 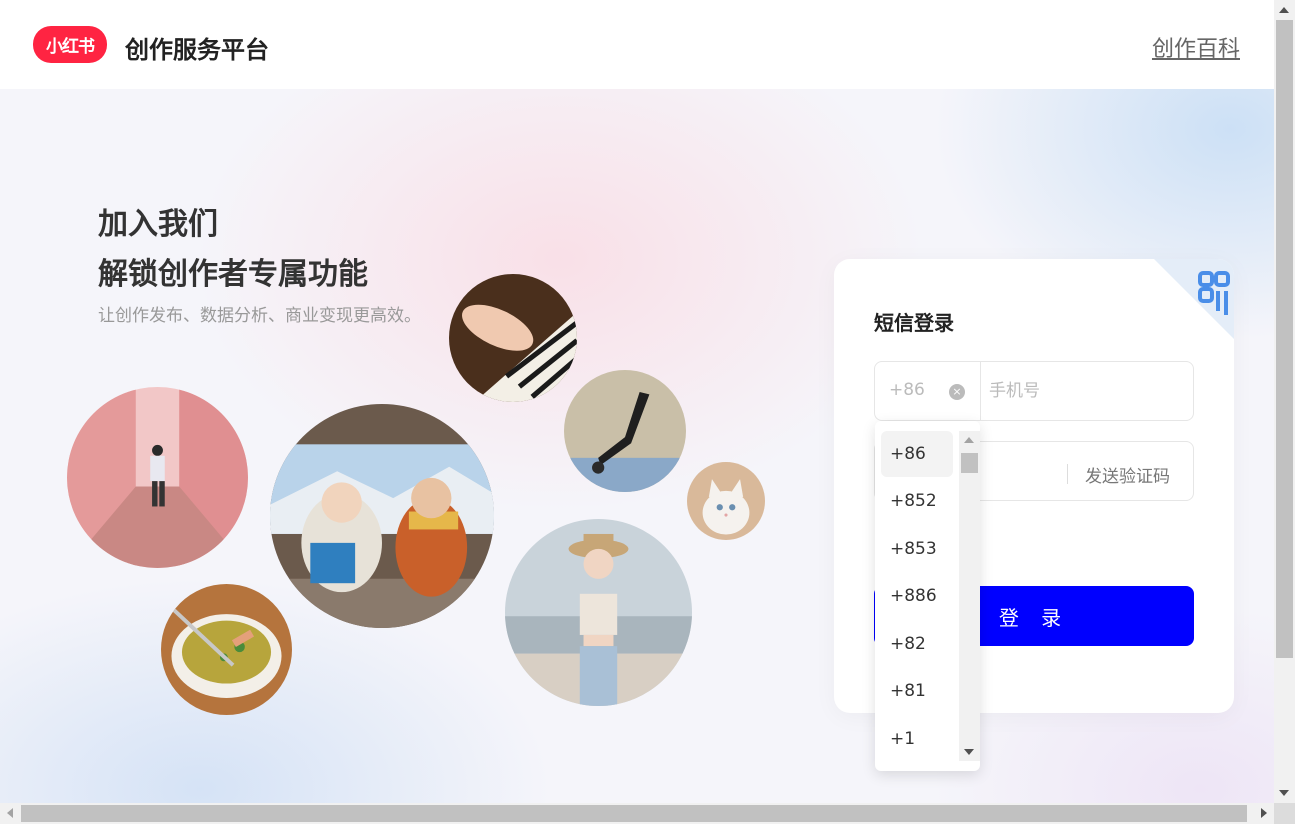 What do you see at coordinates (226, 649) in the screenshot?
I see `food-photo` at bounding box center [226, 649].